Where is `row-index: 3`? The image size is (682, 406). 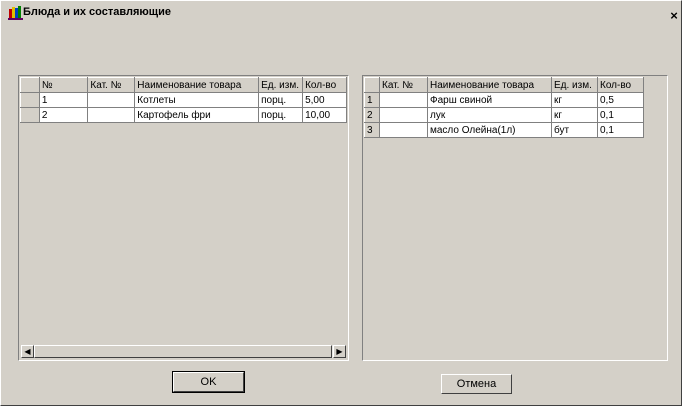
row-index: 3 is located at coordinates (372, 130).